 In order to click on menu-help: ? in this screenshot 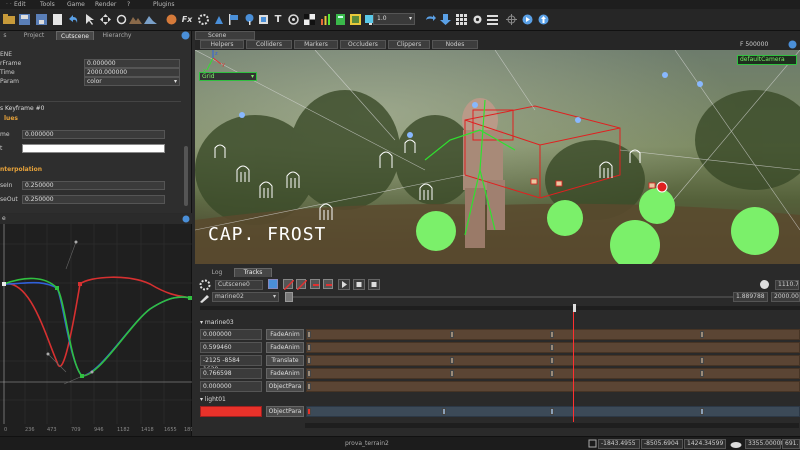, I will do `click(128, 4)`.